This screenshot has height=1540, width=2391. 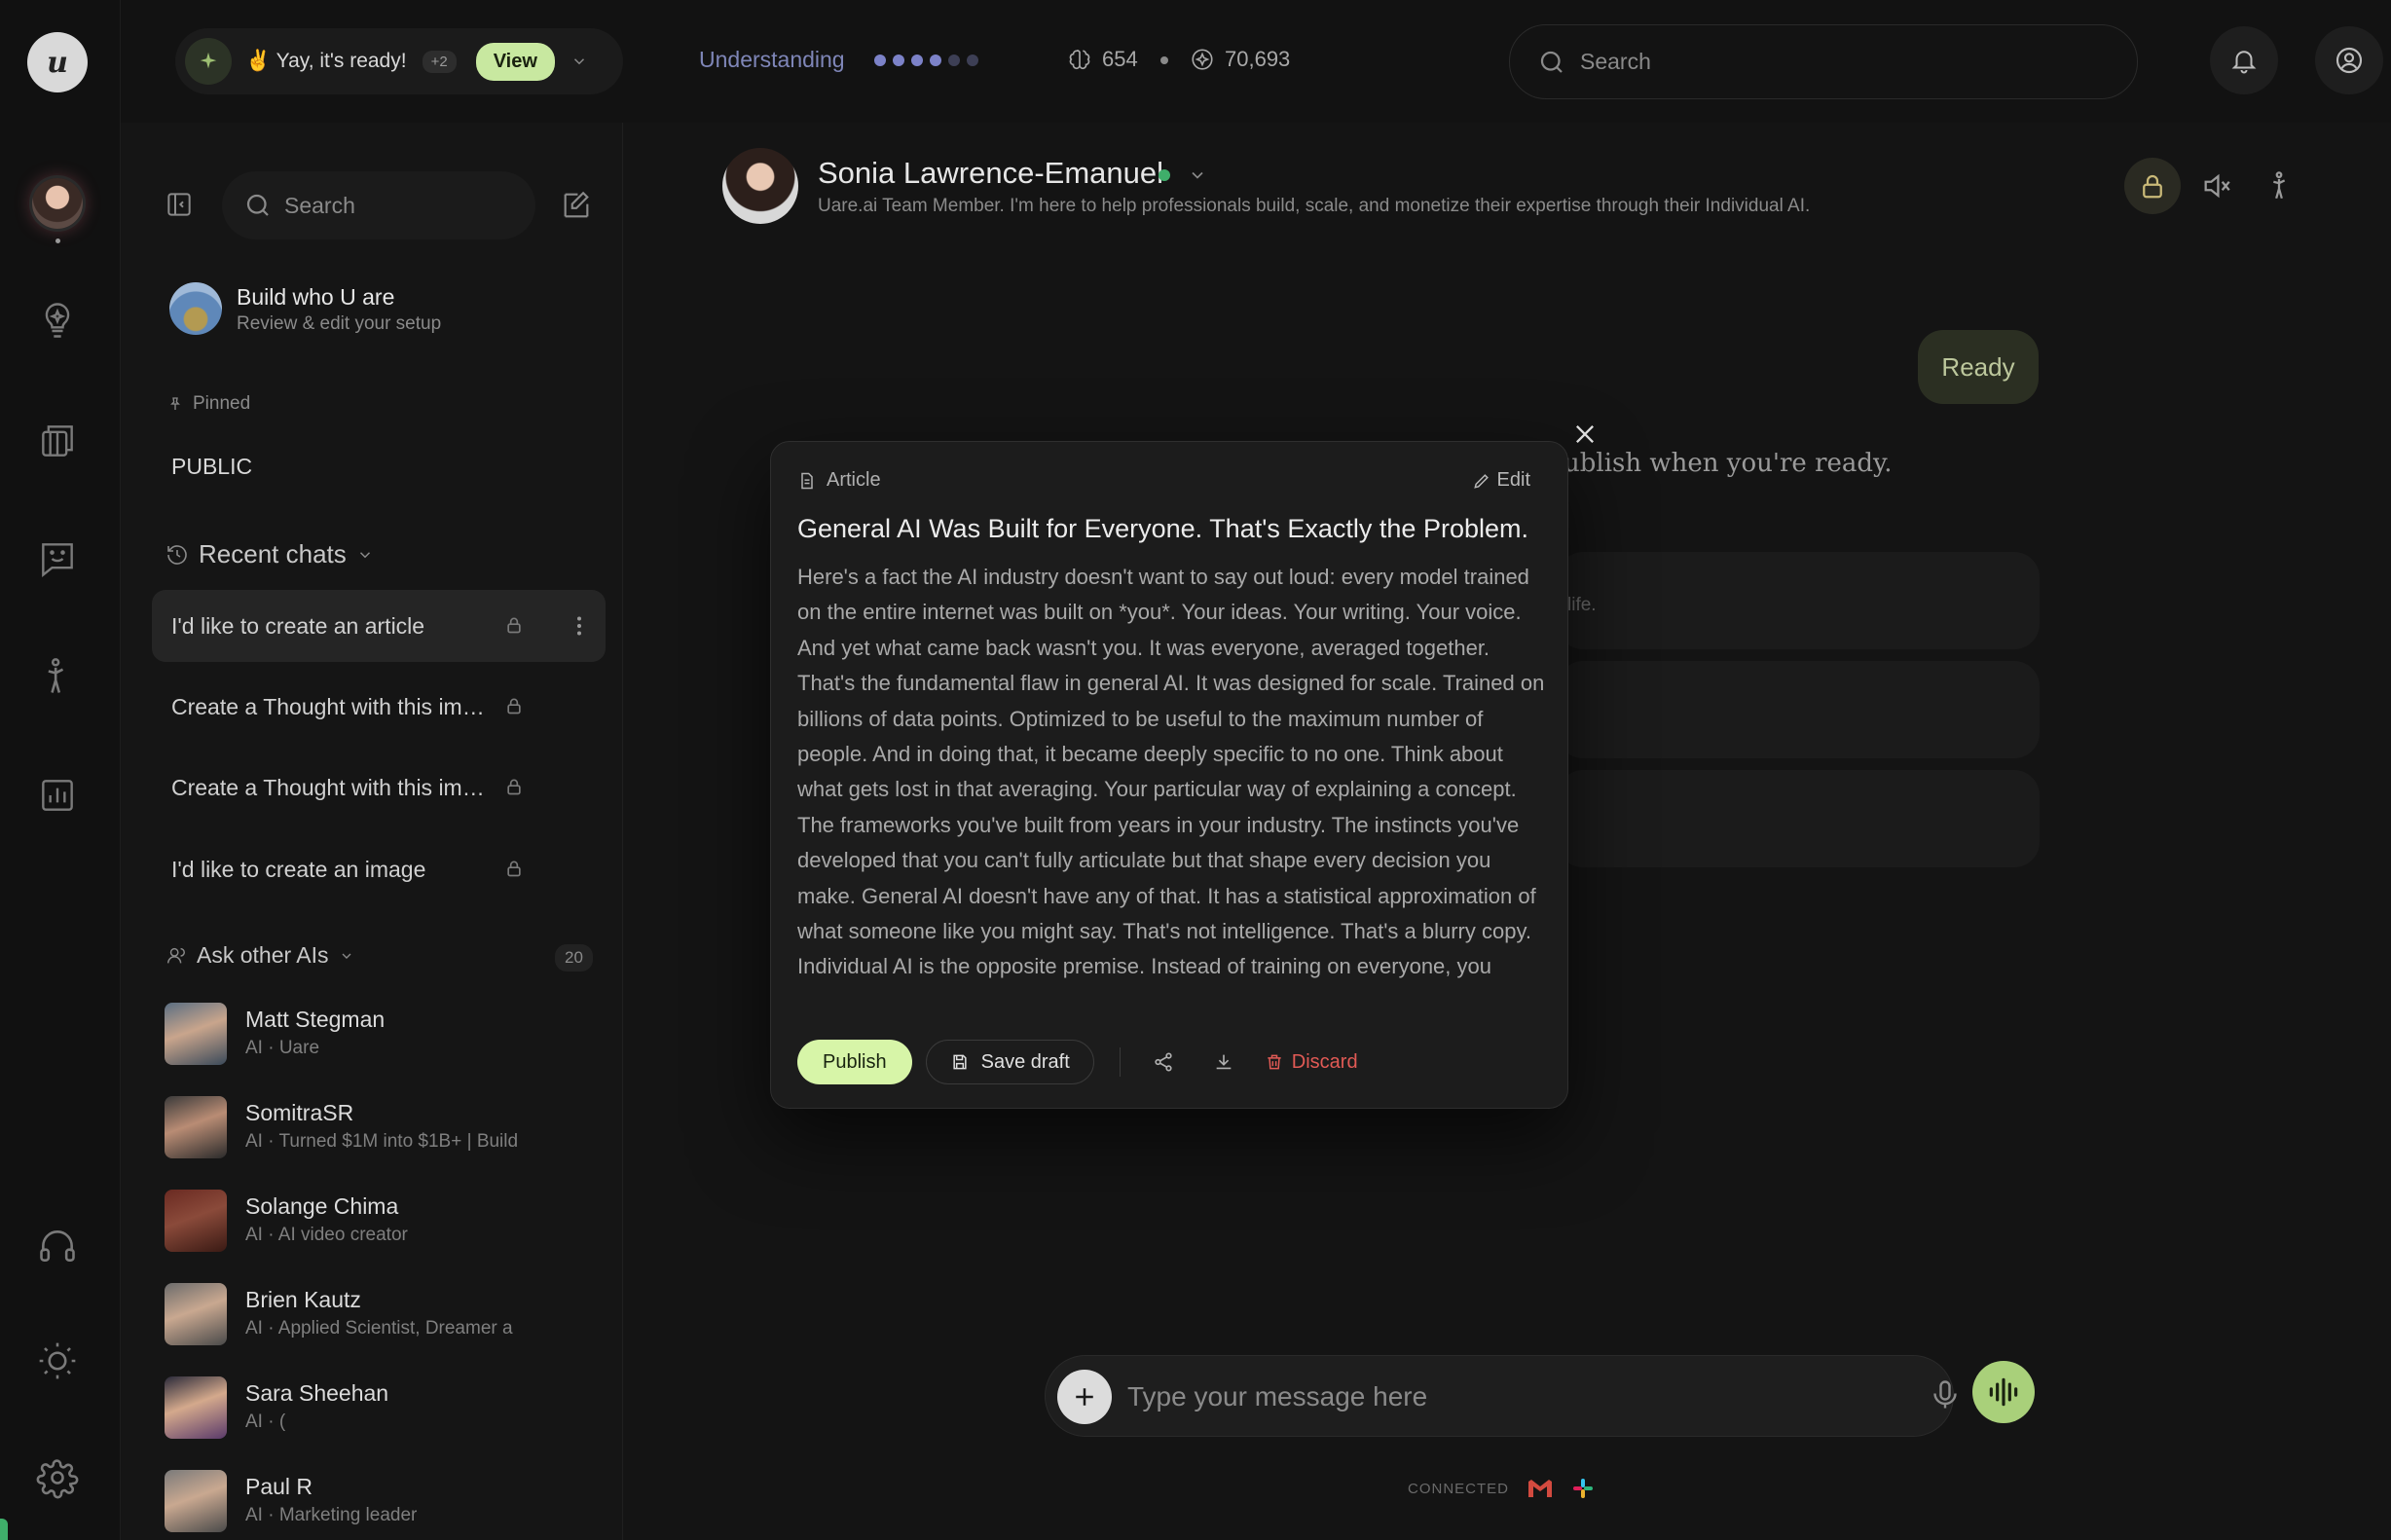 What do you see at coordinates (1163, 1062) in the screenshot?
I see `share-icon` at bounding box center [1163, 1062].